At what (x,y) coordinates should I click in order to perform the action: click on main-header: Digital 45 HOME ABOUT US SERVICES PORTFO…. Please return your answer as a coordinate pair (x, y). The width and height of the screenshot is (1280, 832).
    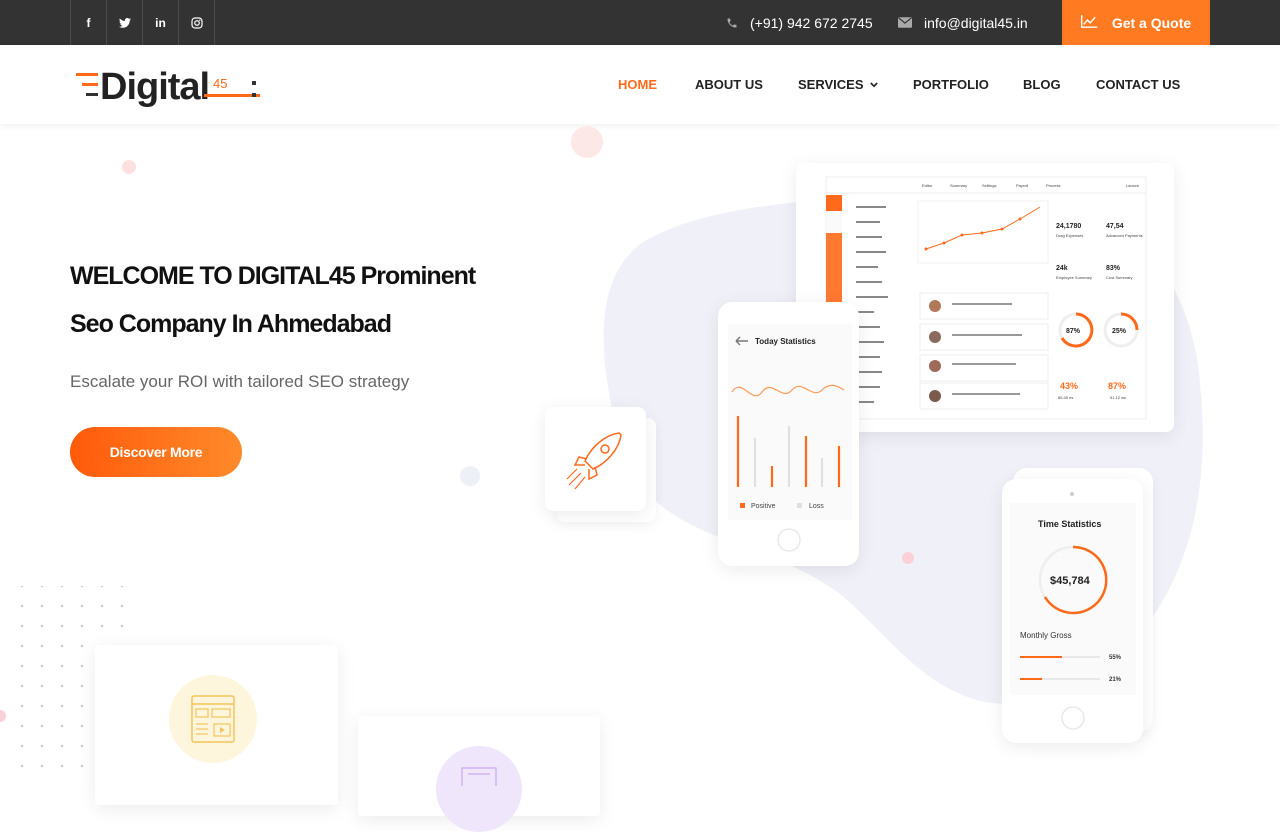
    Looking at the image, I should click on (640, 84).